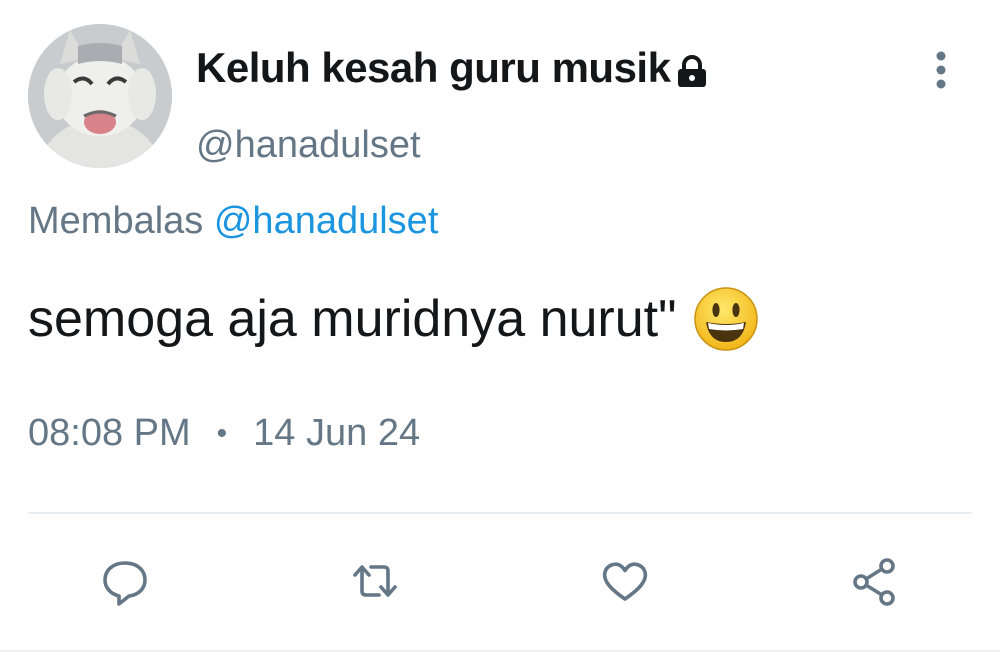 The width and height of the screenshot is (1000, 664). What do you see at coordinates (433, 67) in the screenshot?
I see `display-name-text: Keluh kesah guru musik` at bounding box center [433, 67].